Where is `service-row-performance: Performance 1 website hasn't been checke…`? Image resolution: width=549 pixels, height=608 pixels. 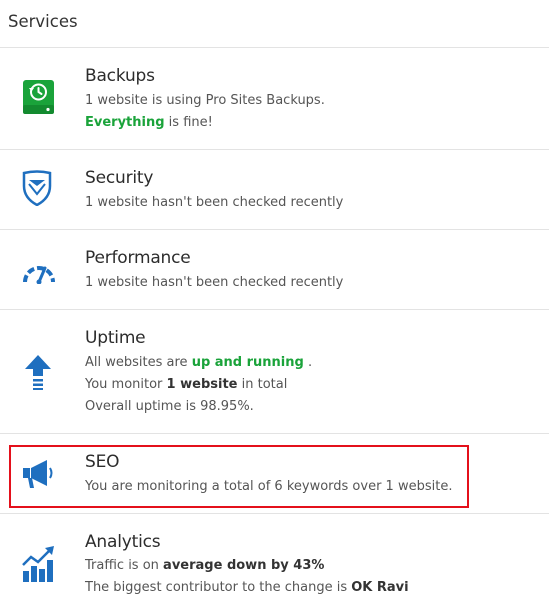 service-row-performance: Performance 1 website hasn't been checke… is located at coordinates (274, 270).